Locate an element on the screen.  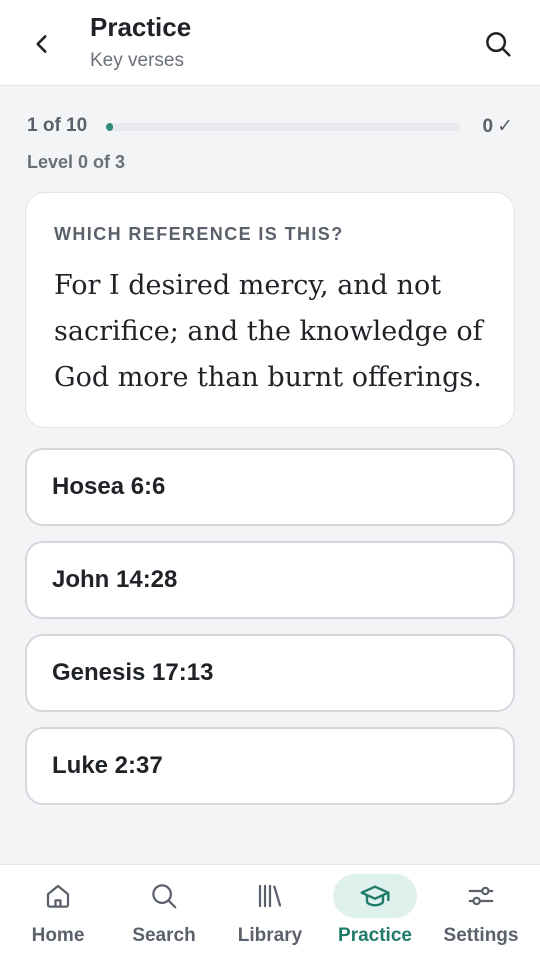
search-button is located at coordinates (498, 44).